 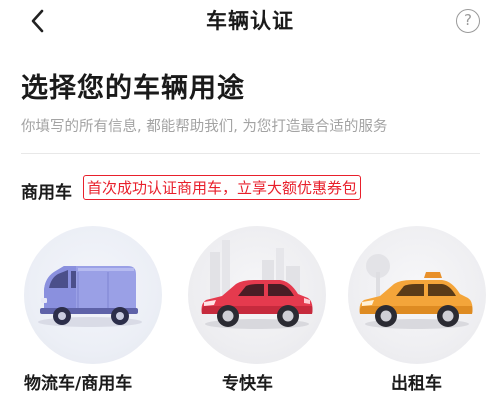 I want to click on suv-car-icon, so click(x=257, y=284).